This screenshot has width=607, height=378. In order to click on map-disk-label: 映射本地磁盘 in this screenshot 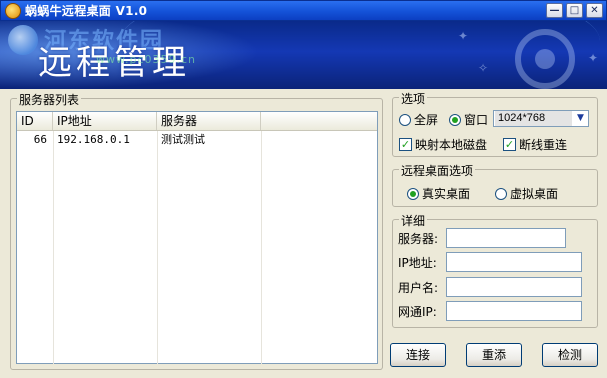, I will do `click(451, 145)`.